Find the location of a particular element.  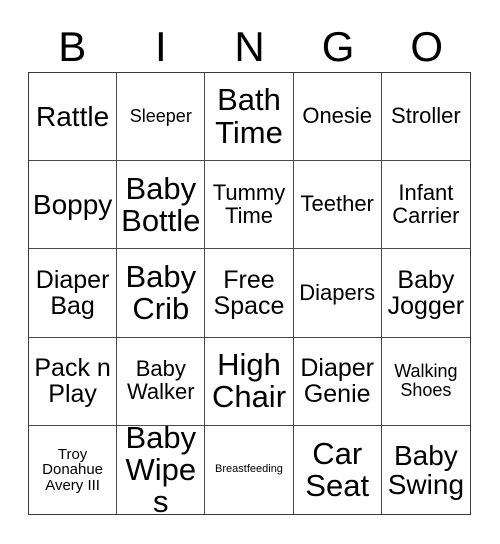

bingo-cell-n4: High Chair is located at coordinates (249, 381).